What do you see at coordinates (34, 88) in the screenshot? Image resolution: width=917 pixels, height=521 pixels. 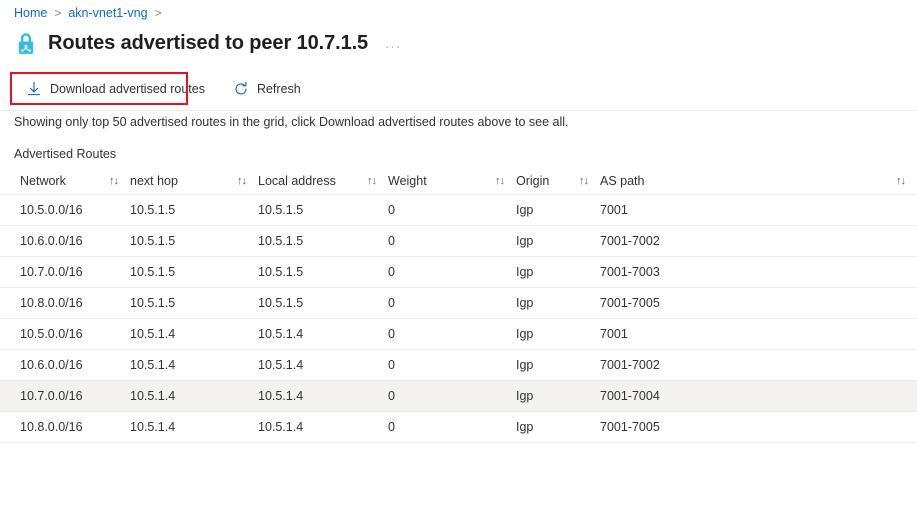 I see `download-arrow-icon` at bounding box center [34, 88].